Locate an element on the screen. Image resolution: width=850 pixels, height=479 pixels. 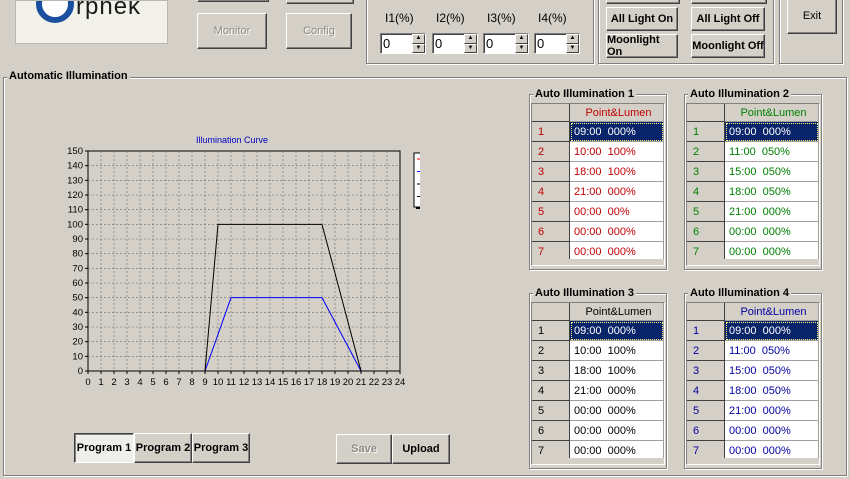
table-row: 5 00:00 000% is located at coordinates (598, 410).